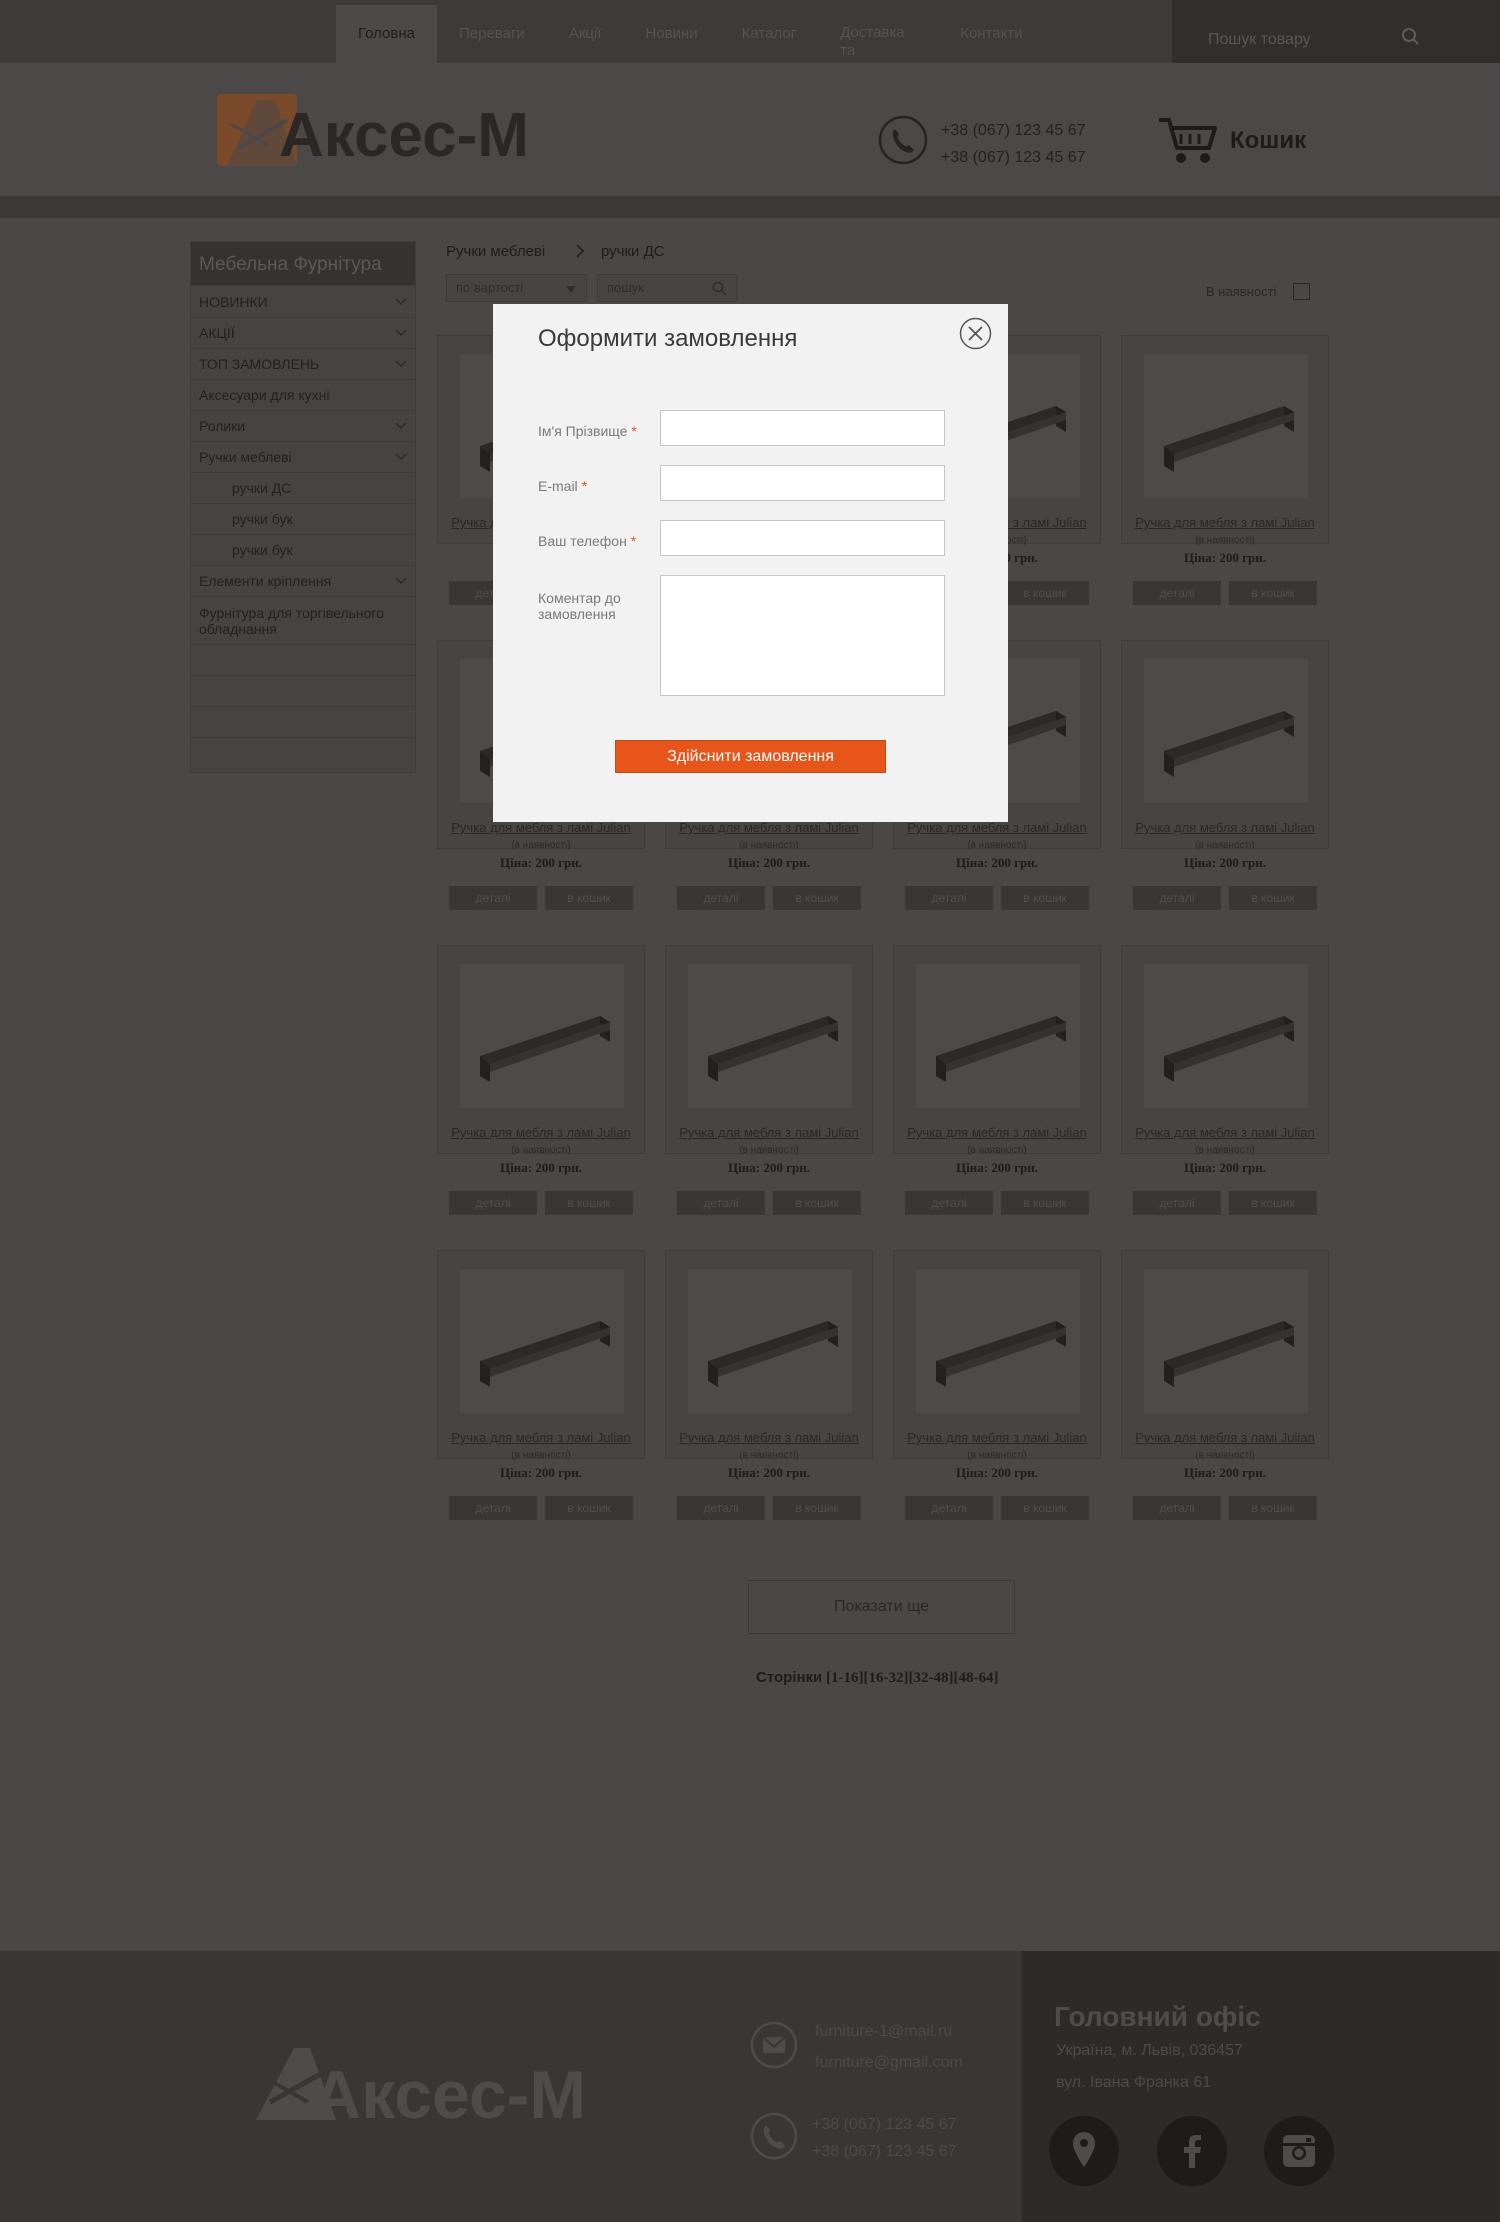  Describe the element at coordinates (303, 487) in the screenshot. I see `sidebar-subitem-ds-handles: ручки ДС` at that location.